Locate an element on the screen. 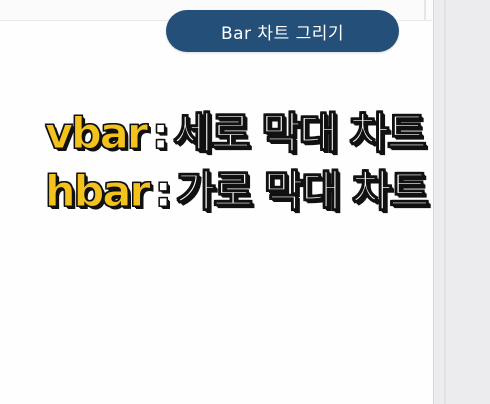  caption-keyword: hbar is located at coordinates (98, 192).